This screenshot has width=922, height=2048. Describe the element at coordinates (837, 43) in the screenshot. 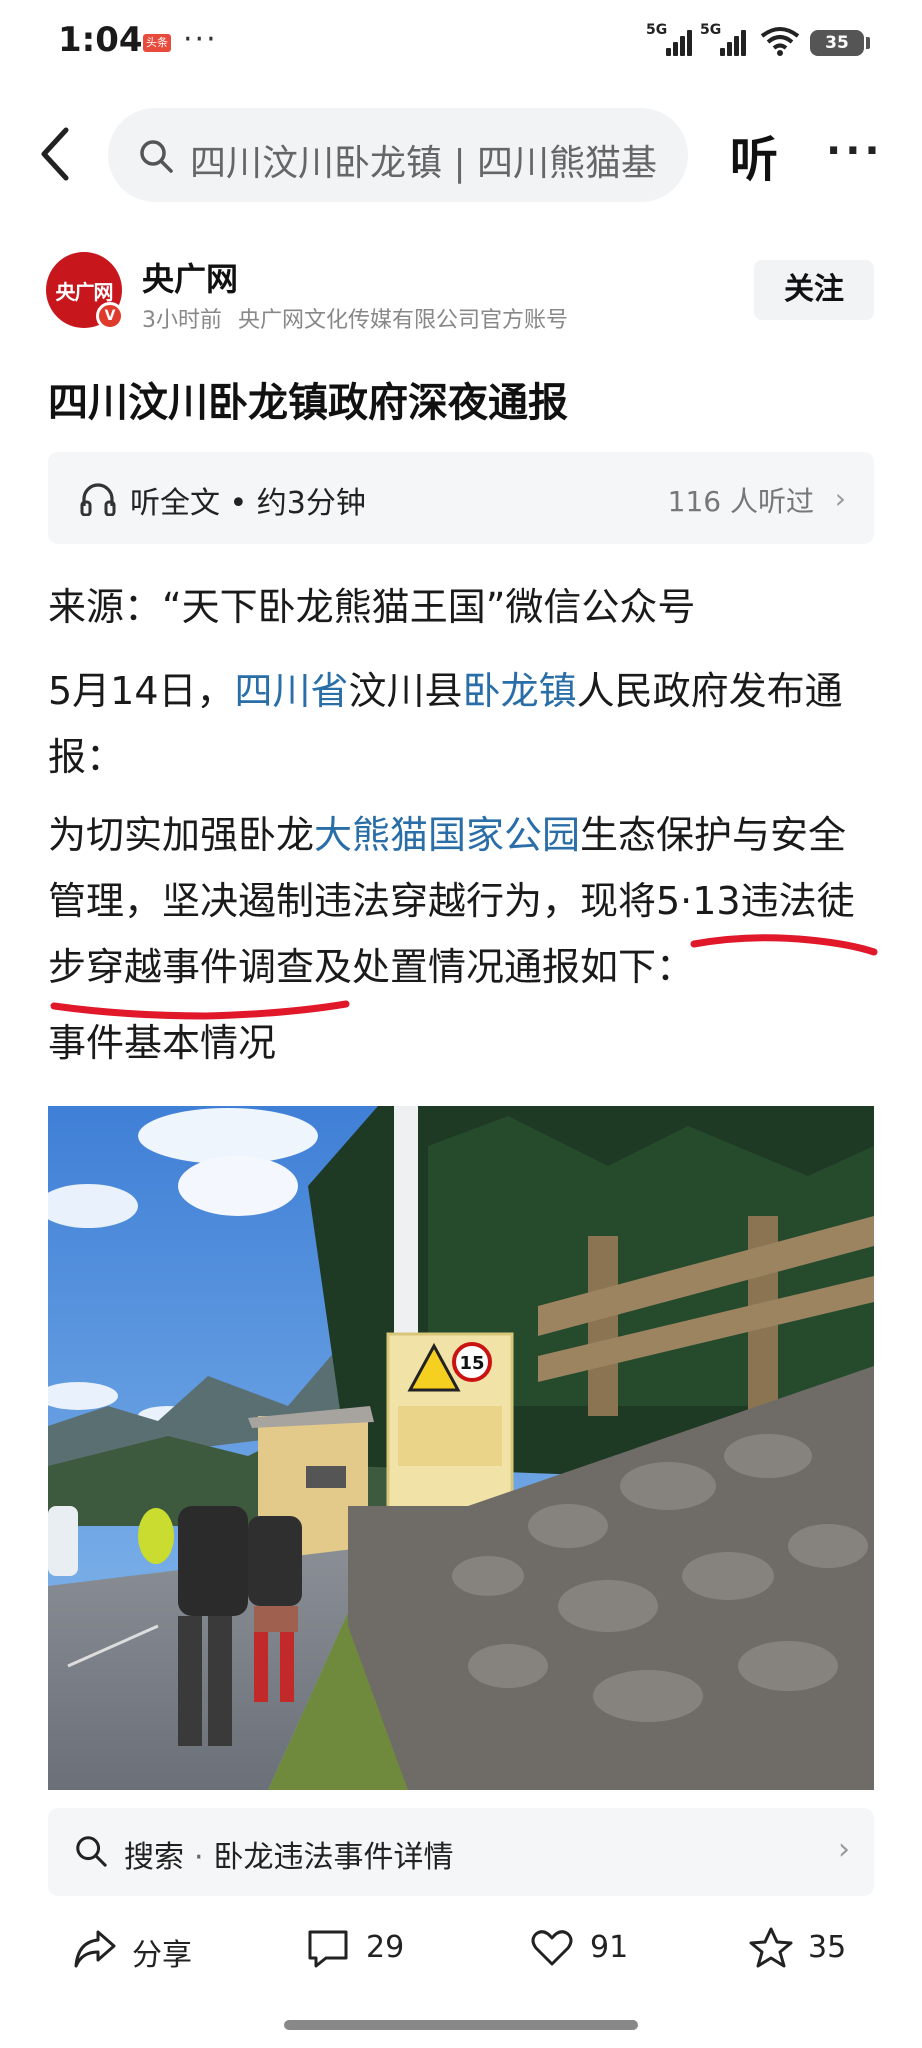

I see `battery-indicator: 35` at that location.